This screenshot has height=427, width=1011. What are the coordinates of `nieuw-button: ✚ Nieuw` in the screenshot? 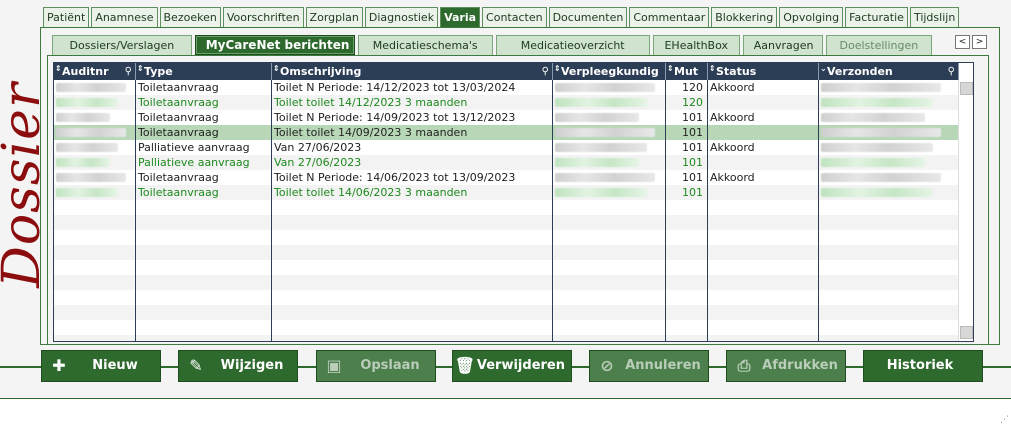 It's located at (101, 366).